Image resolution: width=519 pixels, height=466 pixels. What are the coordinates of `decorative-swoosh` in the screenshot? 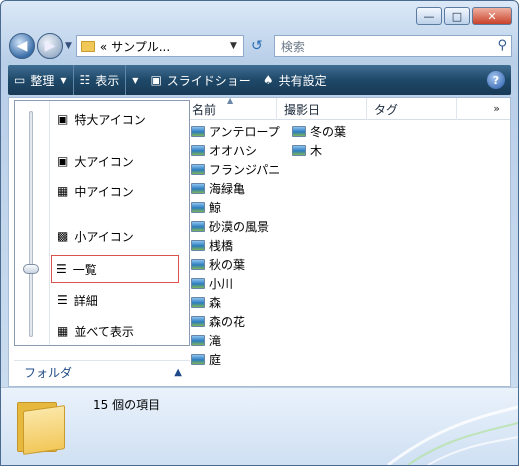 It's located at (452, 435).